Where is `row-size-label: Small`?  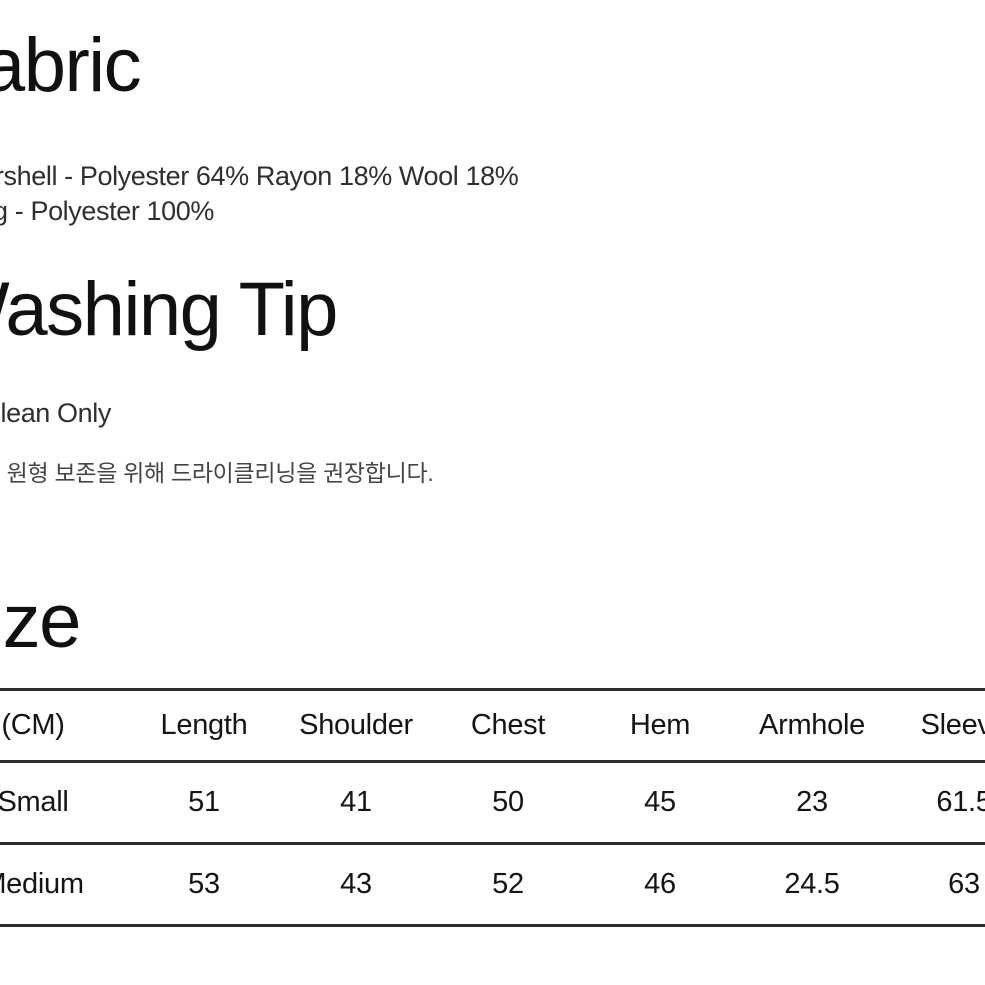 row-size-label: Small is located at coordinates (34, 802).